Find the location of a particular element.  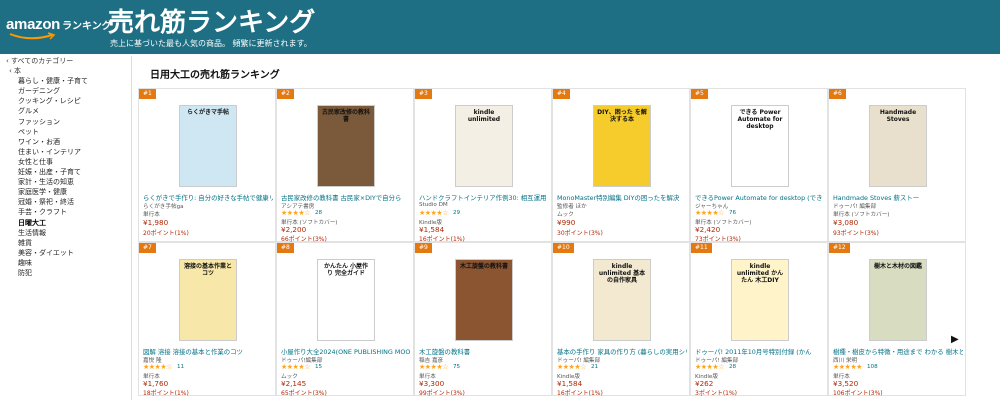

product-points: 106ポイント(3%) is located at coordinates (858, 393).